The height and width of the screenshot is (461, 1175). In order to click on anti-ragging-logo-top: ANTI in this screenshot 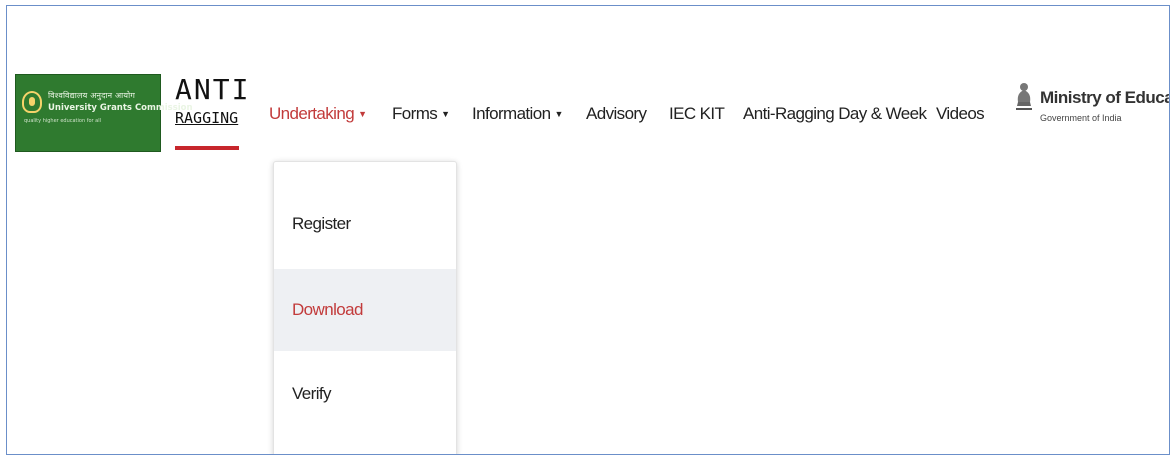, I will do `click(213, 89)`.